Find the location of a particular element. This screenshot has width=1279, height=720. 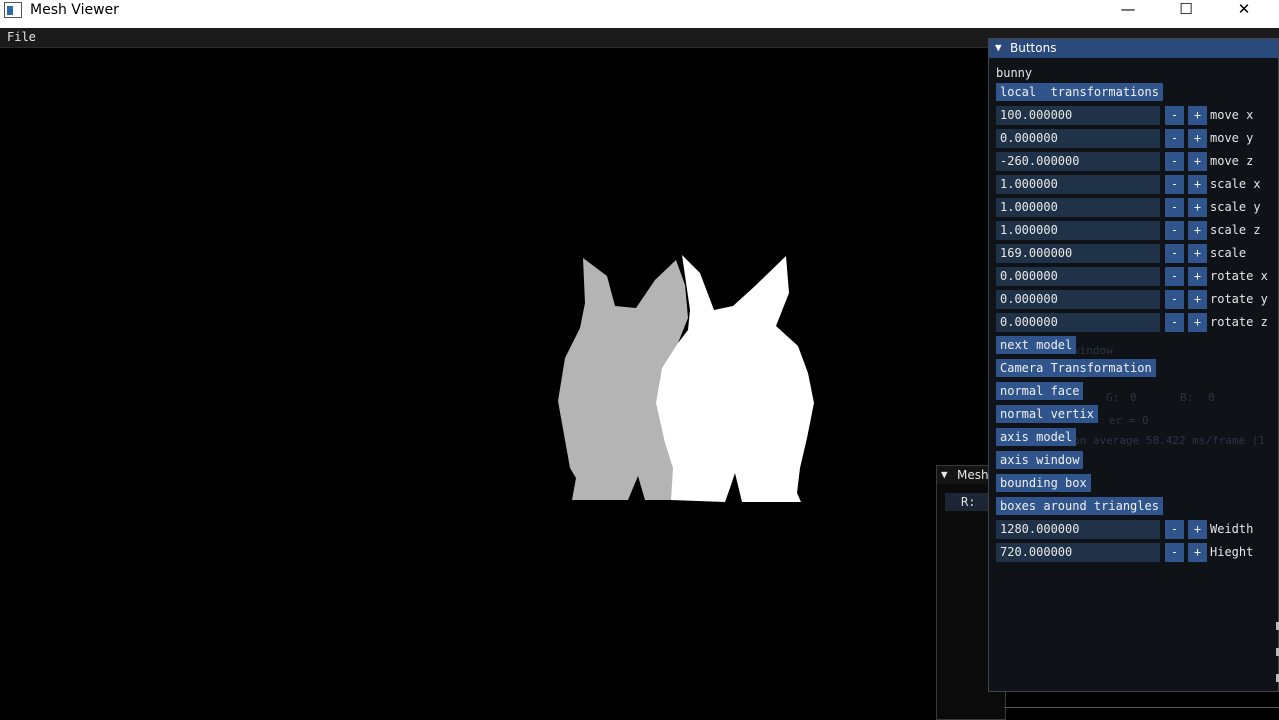

width-decrement-button: - is located at coordinates (1174, 529).